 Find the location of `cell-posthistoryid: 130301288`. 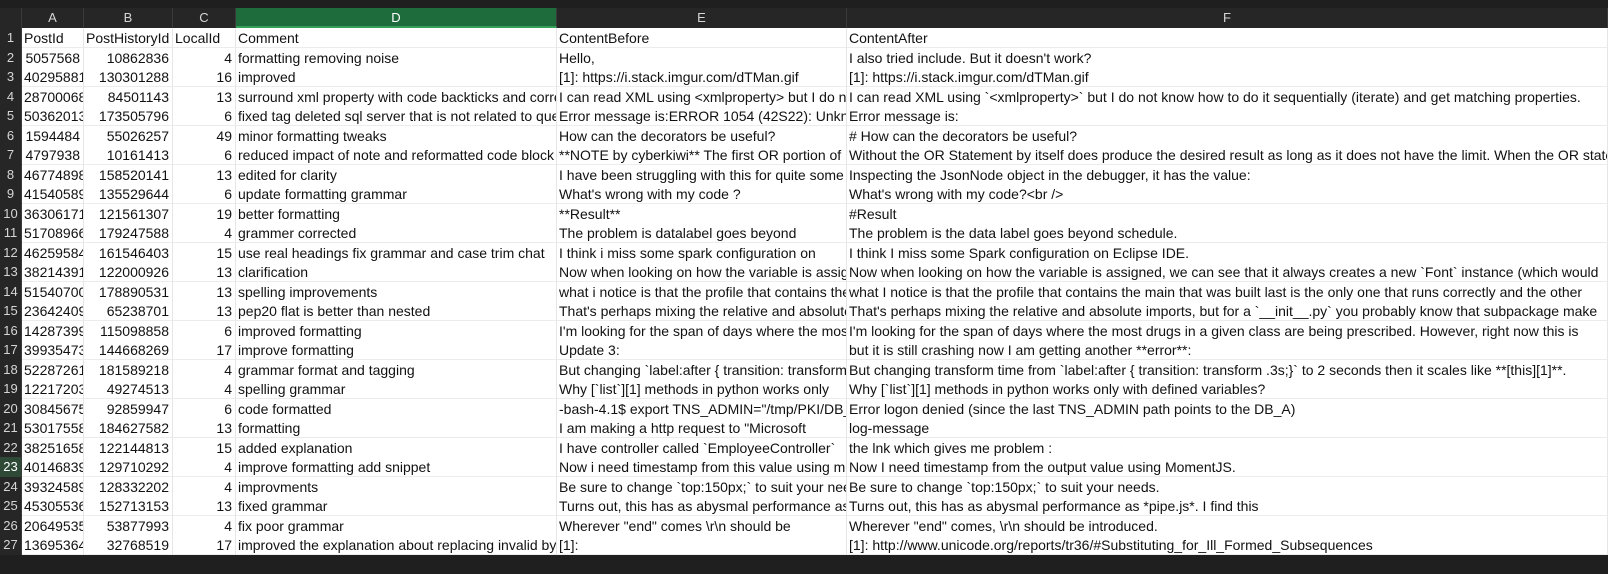

cell-posthistoryid: 130301288 is located at coordinates (128, 77).